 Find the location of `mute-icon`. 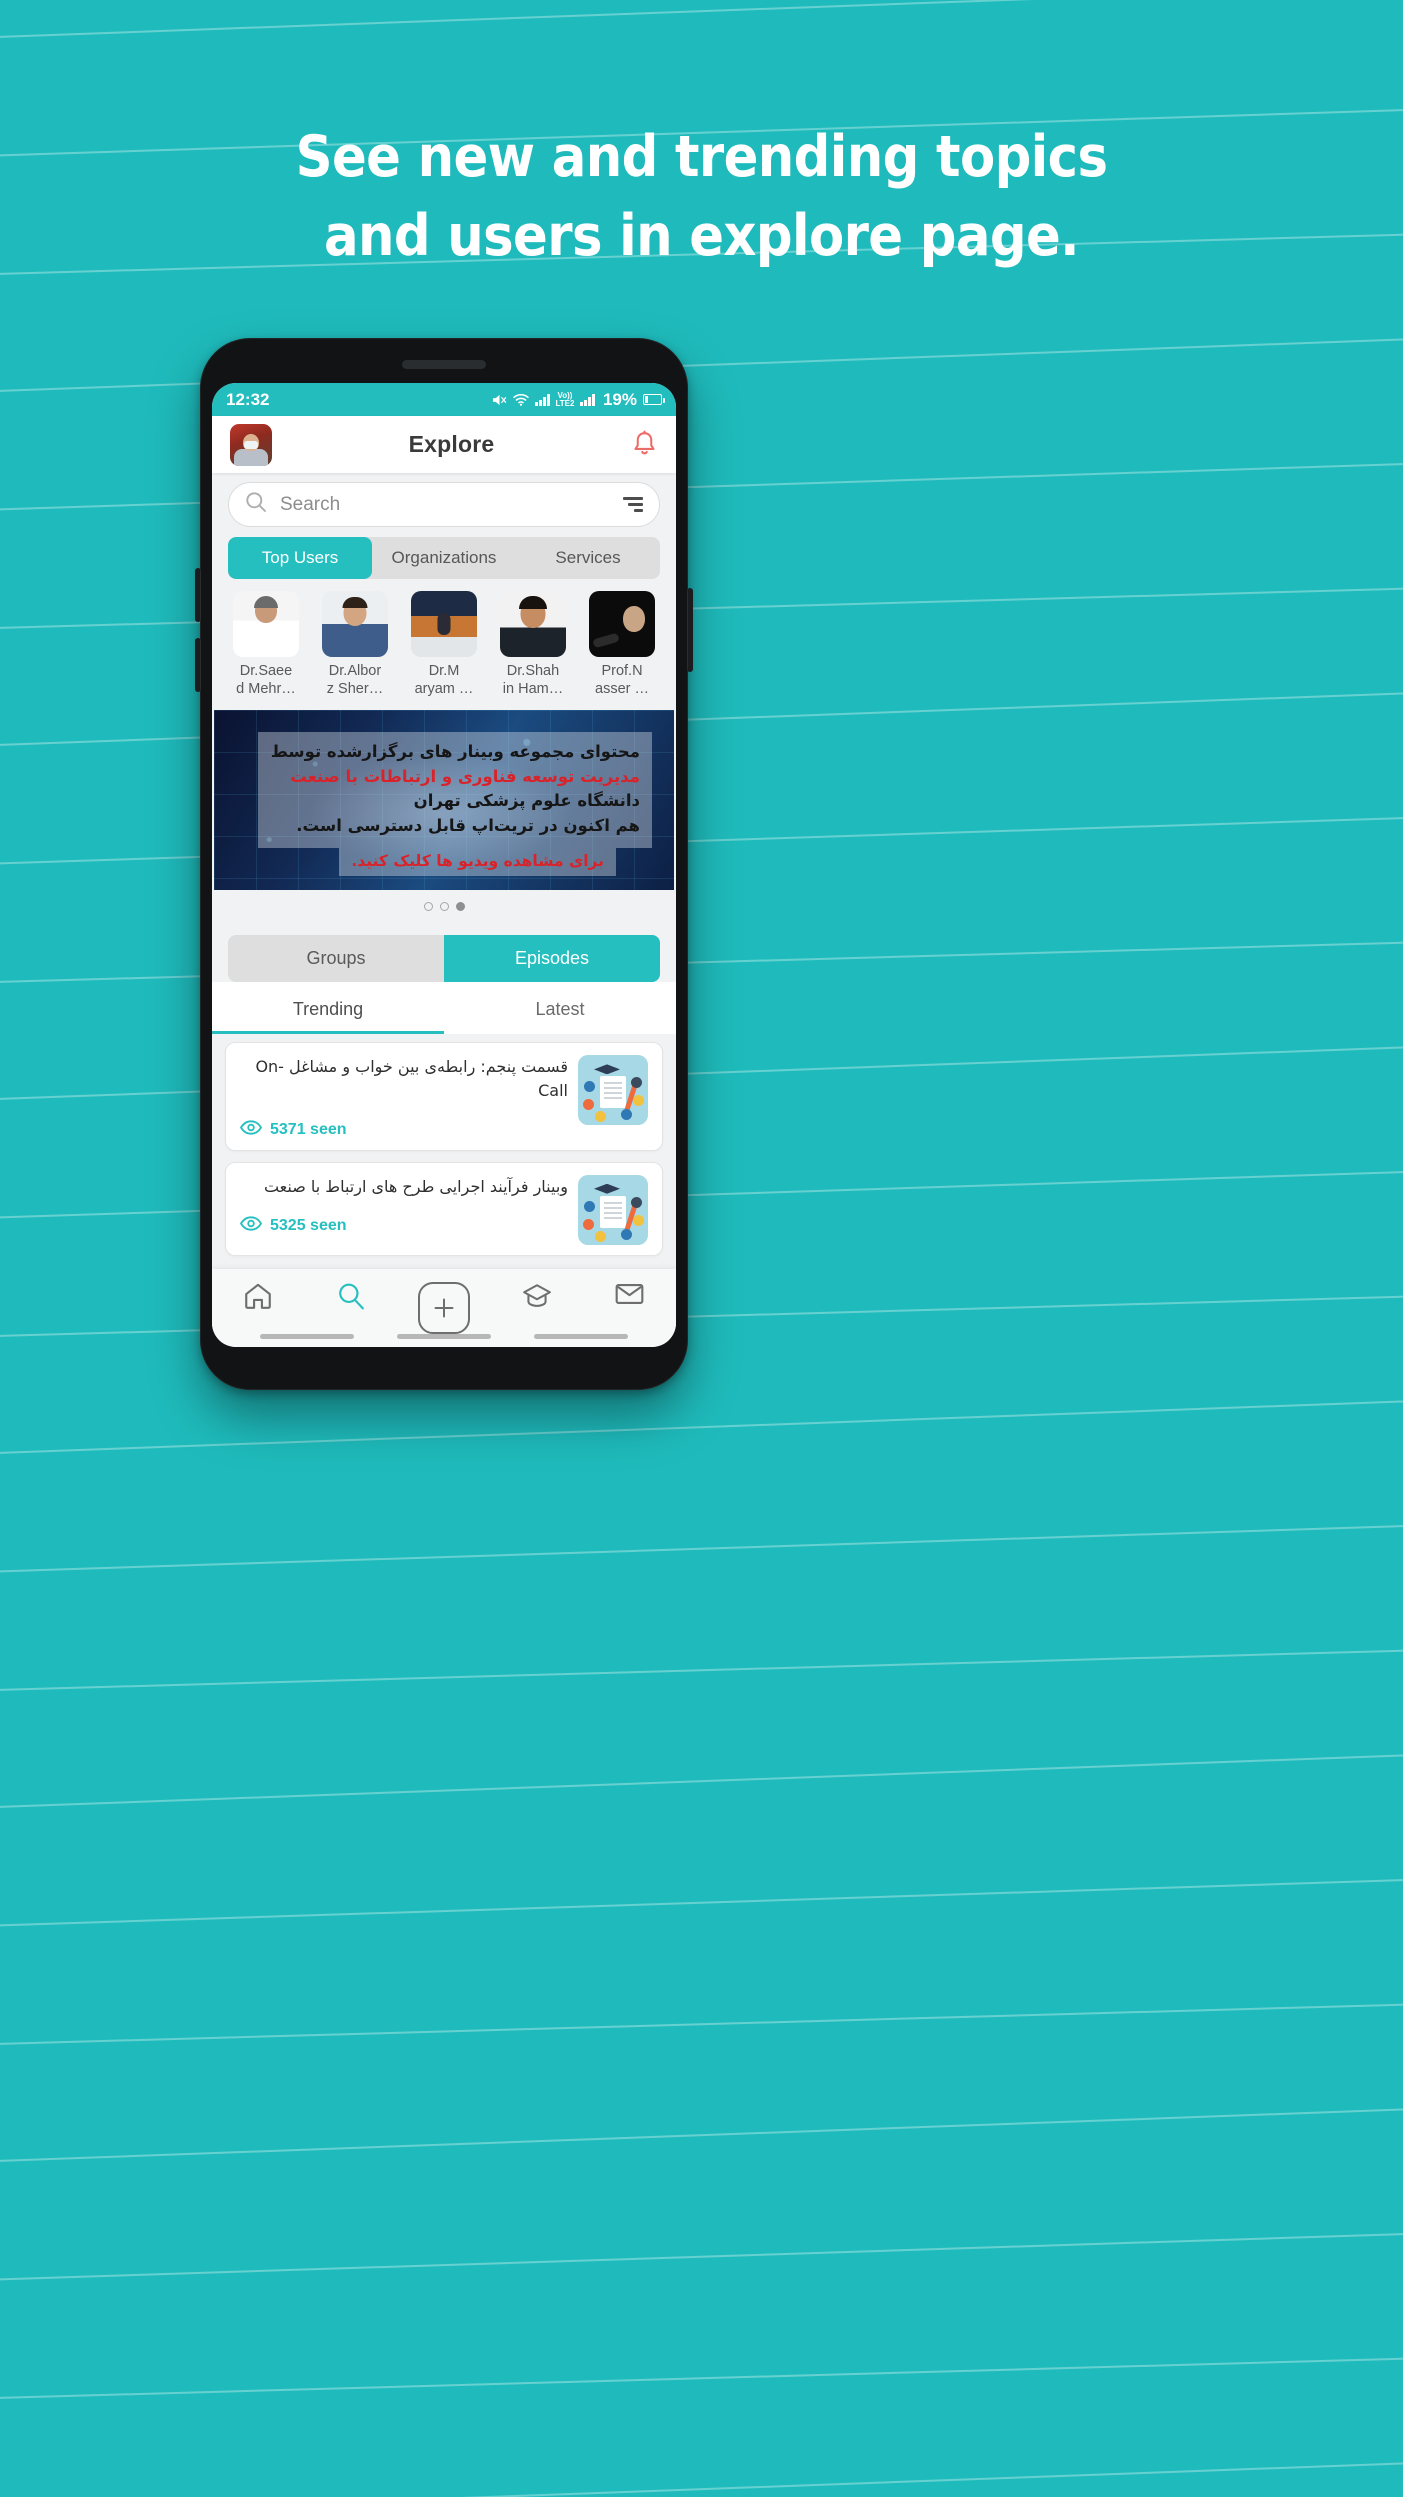

mute-icon is located at coordinates (499, 400).